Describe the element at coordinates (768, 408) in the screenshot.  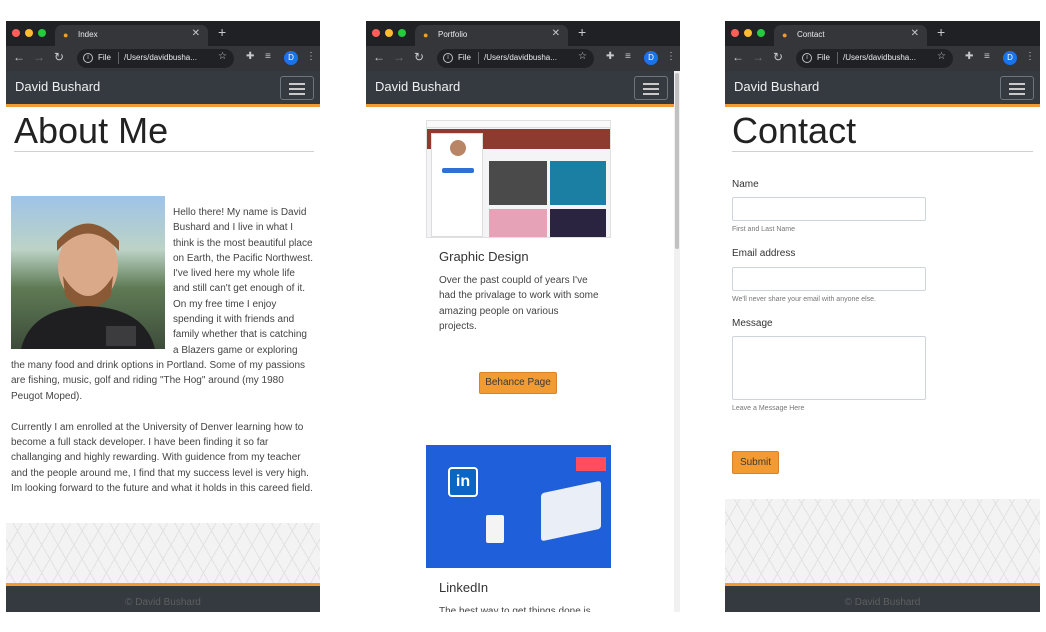
I see `message-help-text: Leave a Message Here` at that location.